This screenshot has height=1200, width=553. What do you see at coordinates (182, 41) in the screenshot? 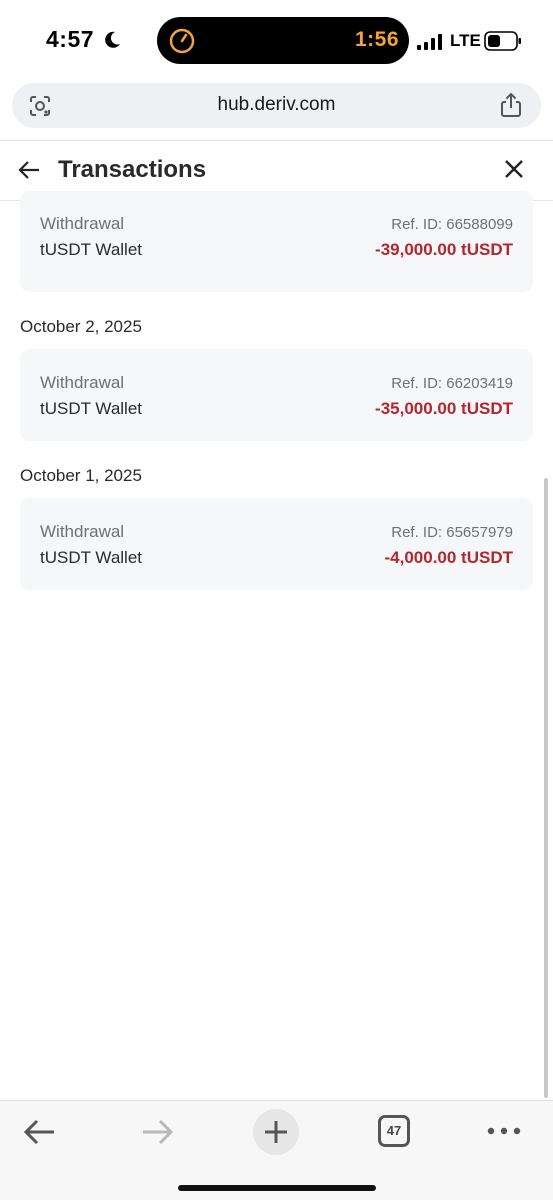
I see `timer-icon` at bounding box center [182, 41].